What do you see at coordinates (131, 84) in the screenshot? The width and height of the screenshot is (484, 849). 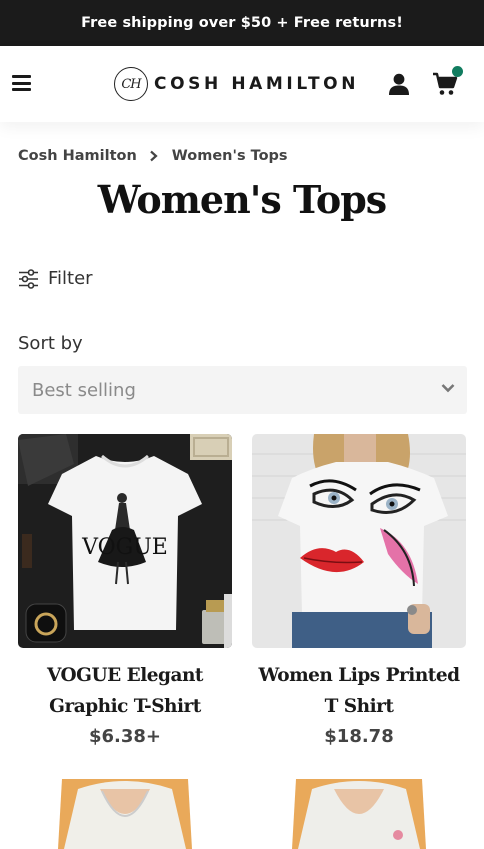 I see `logo-mark: CH` at bounding box center [131, 84].